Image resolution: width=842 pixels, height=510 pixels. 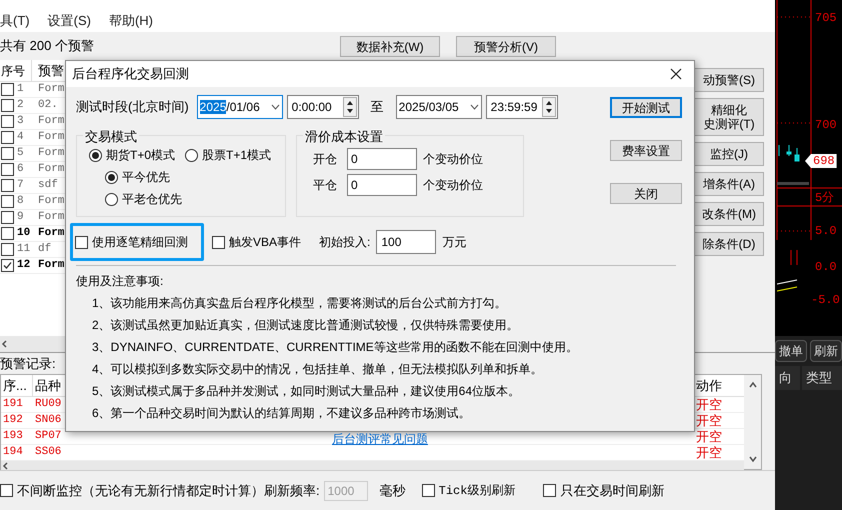 What do you see at coordinates (826, 18) in the screenshot?
I see `price-label: 705` at bounding box center [826, 18].